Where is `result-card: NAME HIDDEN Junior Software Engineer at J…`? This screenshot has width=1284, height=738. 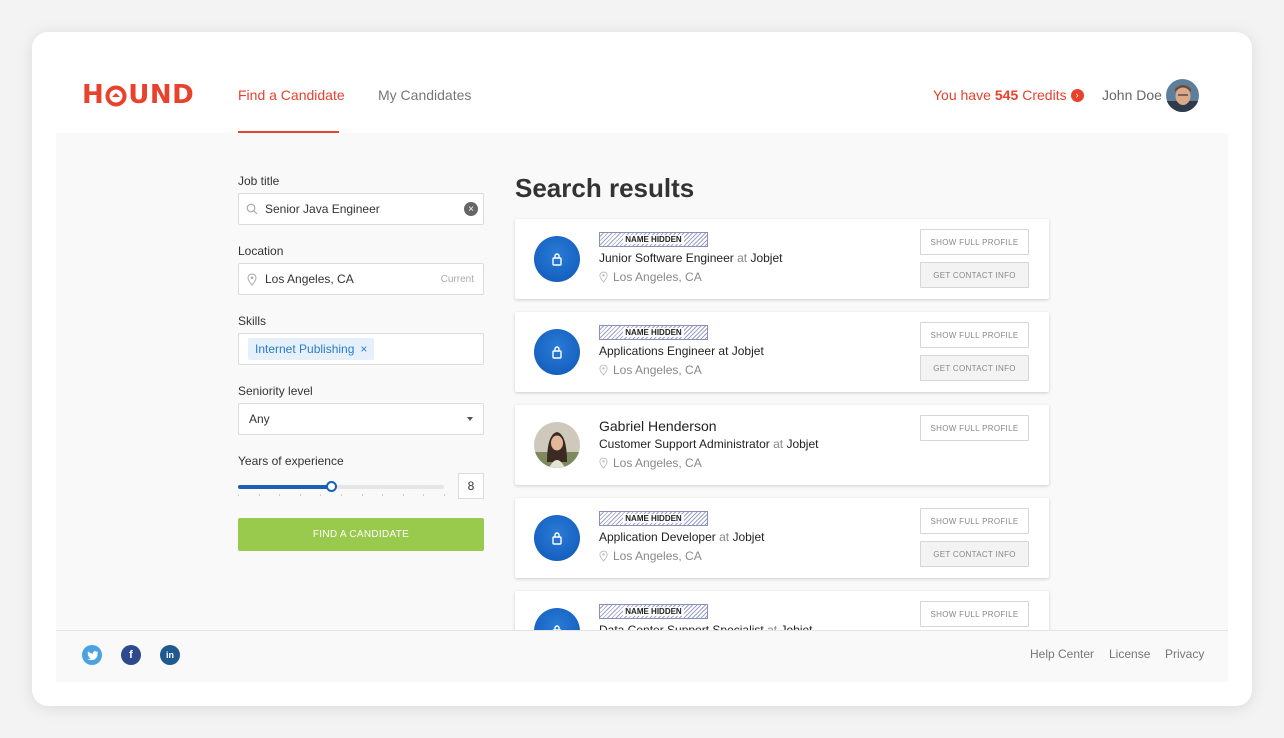 result-card: NAME HIDDEN Junior Software Engineer at J… is located at coordinates (782, 259).